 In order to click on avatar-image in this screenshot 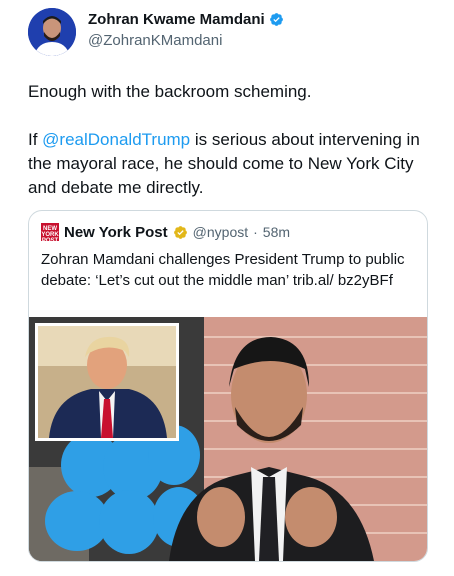, I will do `click(52, 32)`.